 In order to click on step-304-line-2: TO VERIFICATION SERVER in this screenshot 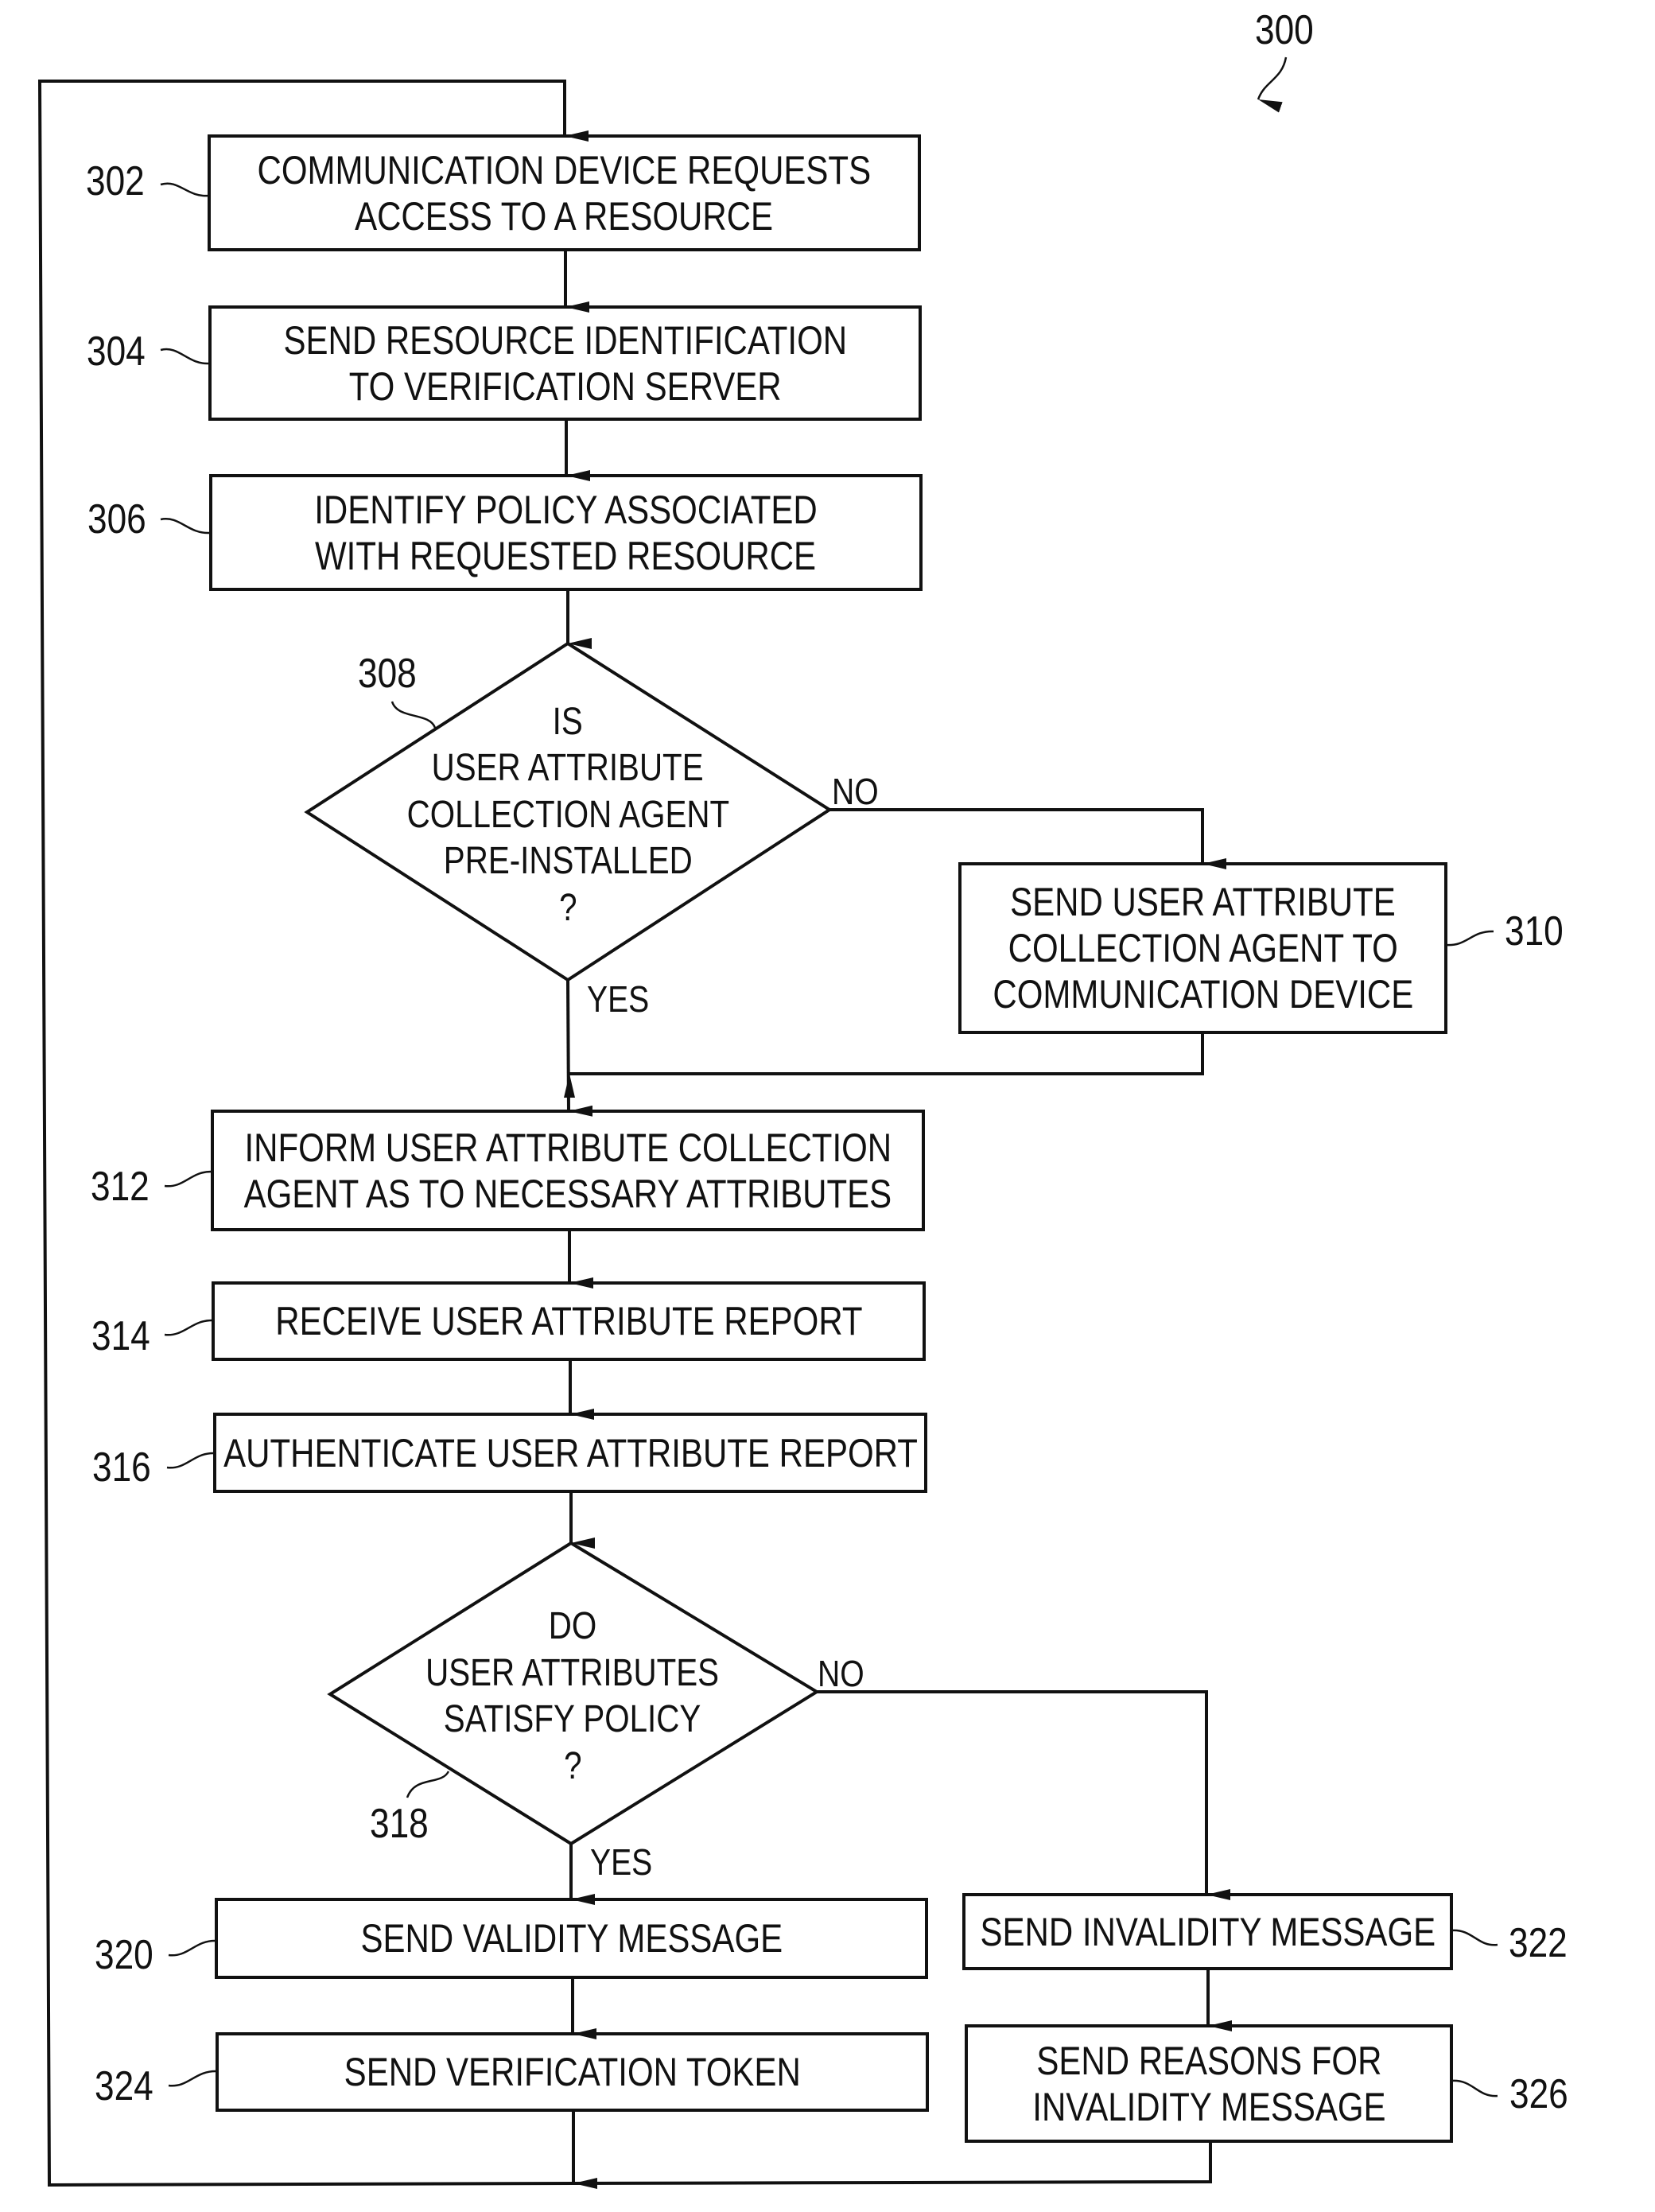, I will do `click(565, 386)`.